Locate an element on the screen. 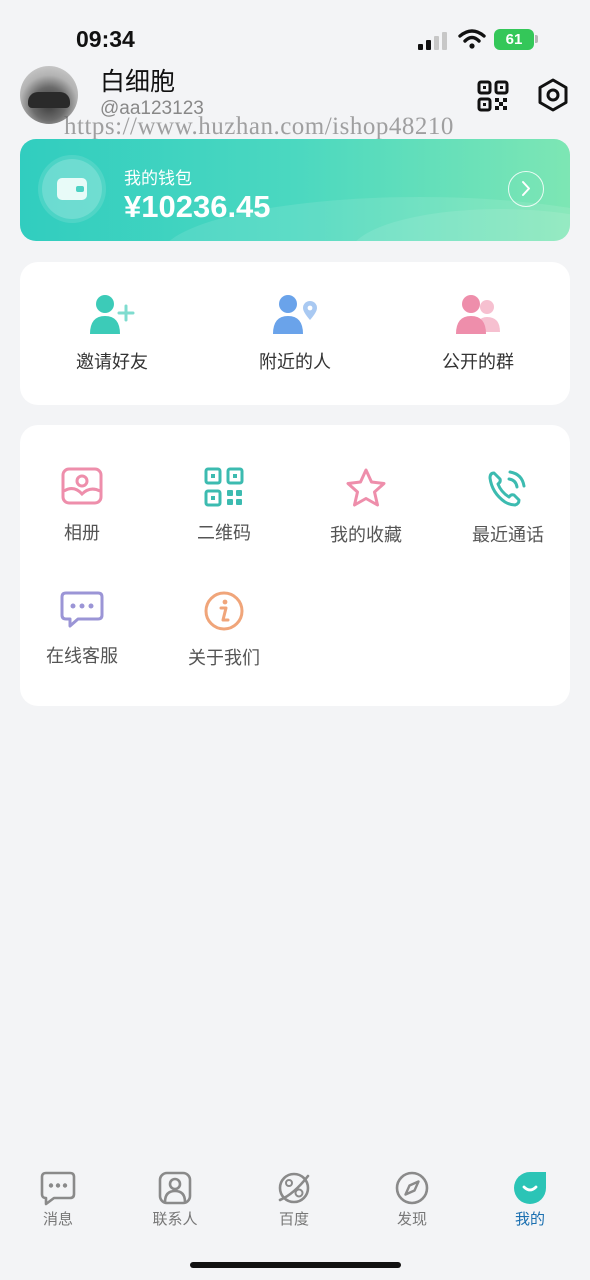 This screenshot has width=590, height=1280. favorites-item: 我的收藏 is located at coordinates (366, 507).